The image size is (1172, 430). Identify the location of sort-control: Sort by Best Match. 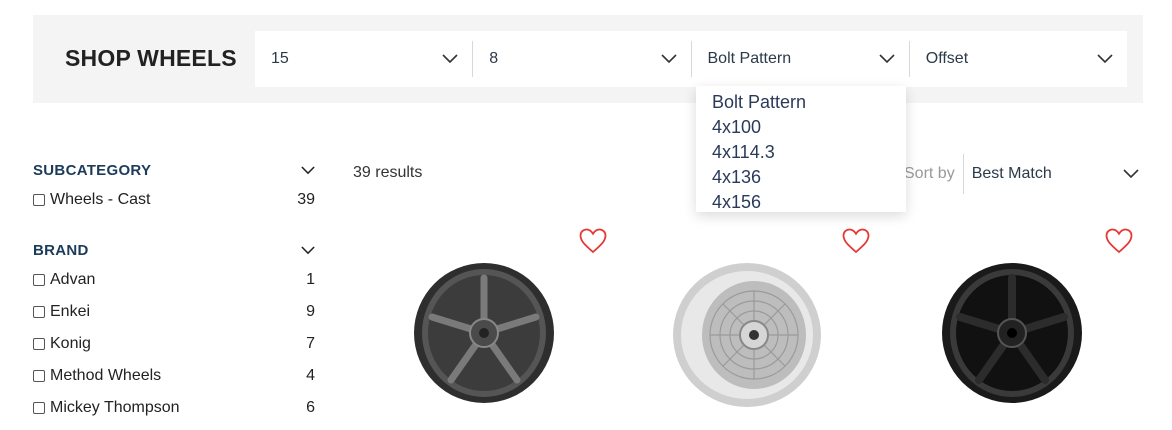
(1021, 174).